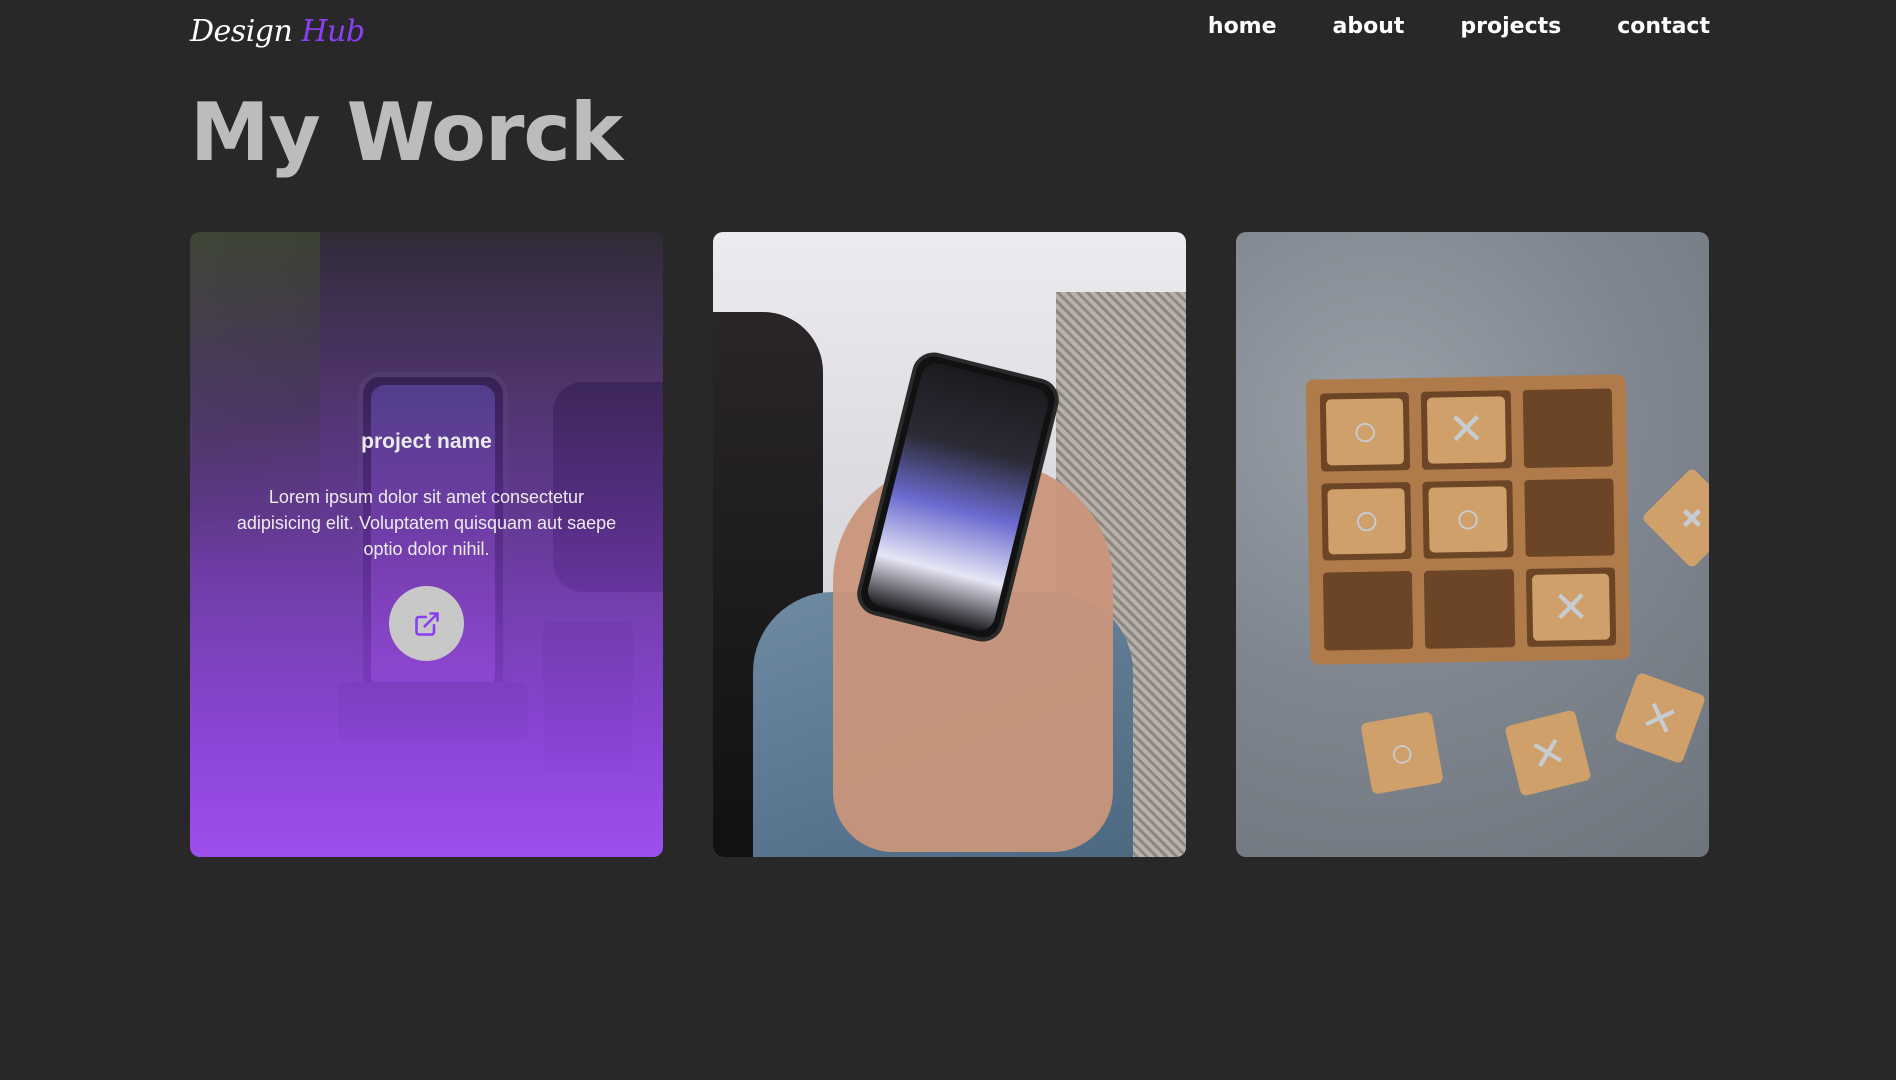 This screenshot has width=1896, height=1080. I want to click on open-project-button, so click(426, 623).